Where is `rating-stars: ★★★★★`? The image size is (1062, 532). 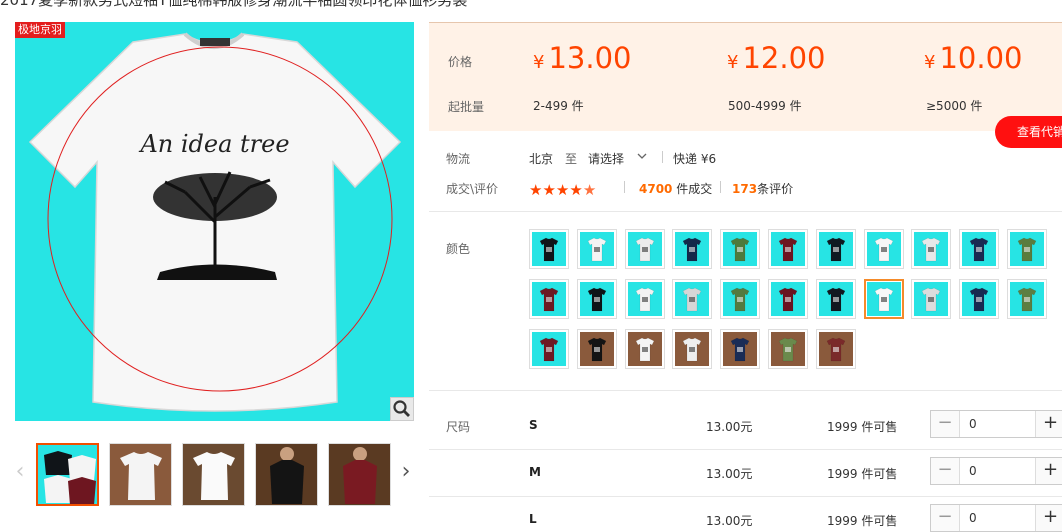
rating-stars: ★★★★★ is located at coordinates (562, 189).